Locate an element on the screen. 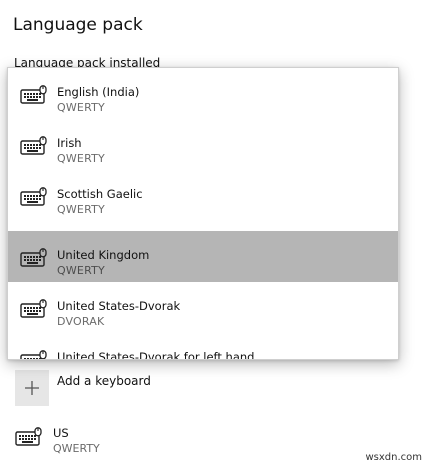  plus-icon is located at coordinates (32, 388).